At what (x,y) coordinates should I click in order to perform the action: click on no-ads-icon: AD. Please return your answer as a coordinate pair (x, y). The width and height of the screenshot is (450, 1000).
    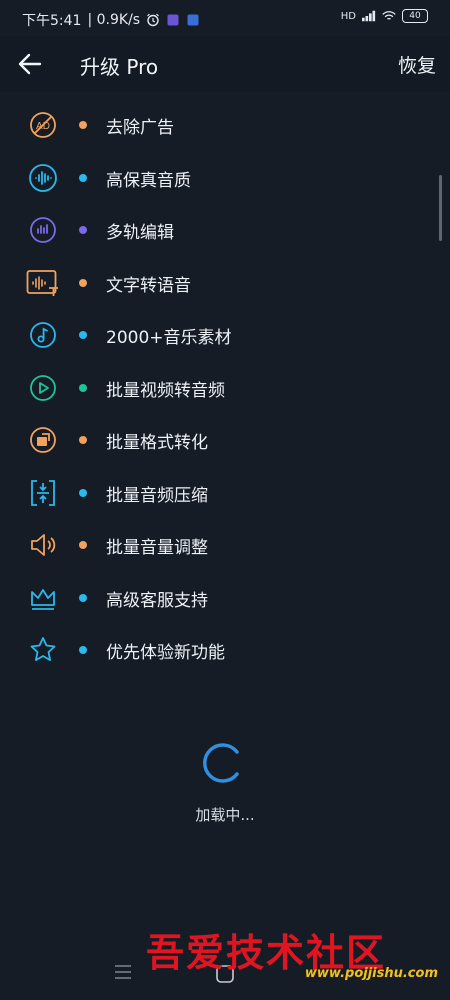
    Looking at the image, I should click on (43, 125).